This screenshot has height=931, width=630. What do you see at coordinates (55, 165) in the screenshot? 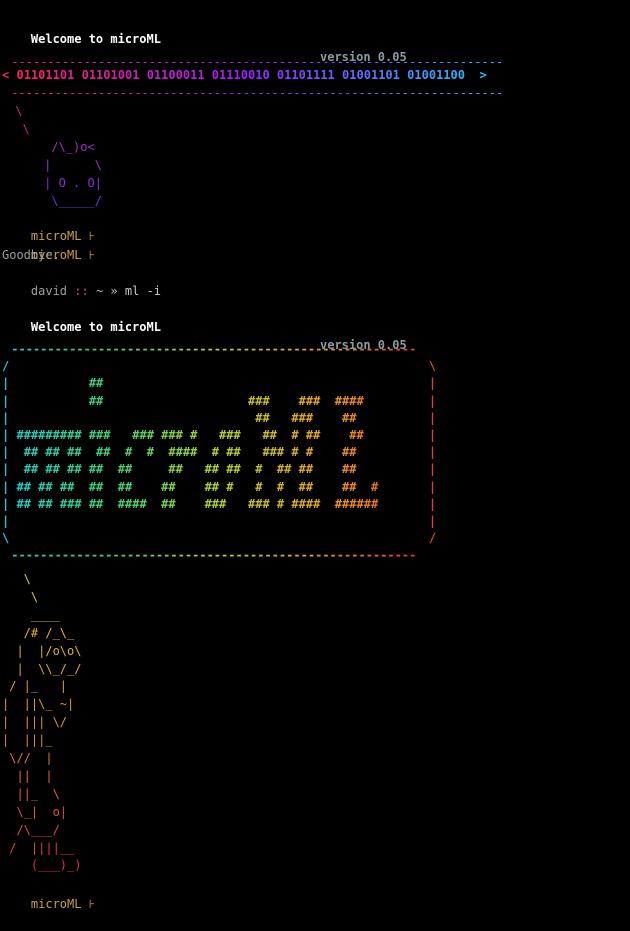
I see `cat-art-line: | \` at bounding box center [55, 165].